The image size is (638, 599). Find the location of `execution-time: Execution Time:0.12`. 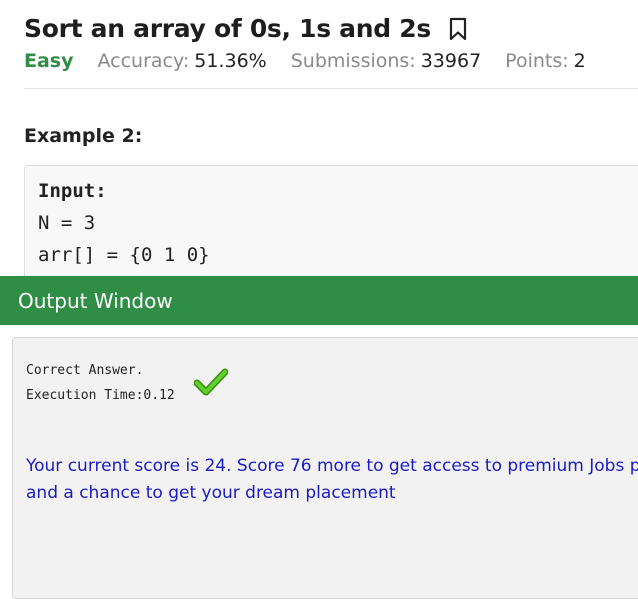

execution-time: Execution Time:0.12 is located at coordinates (100, 395).